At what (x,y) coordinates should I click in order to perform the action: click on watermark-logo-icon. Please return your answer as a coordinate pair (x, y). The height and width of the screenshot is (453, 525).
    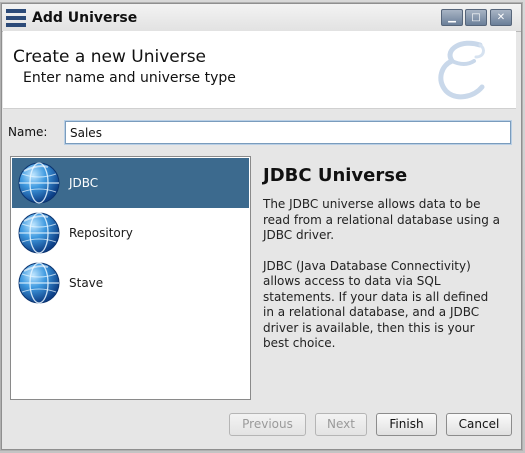
    Looking at the image, I should click on (461, 70).